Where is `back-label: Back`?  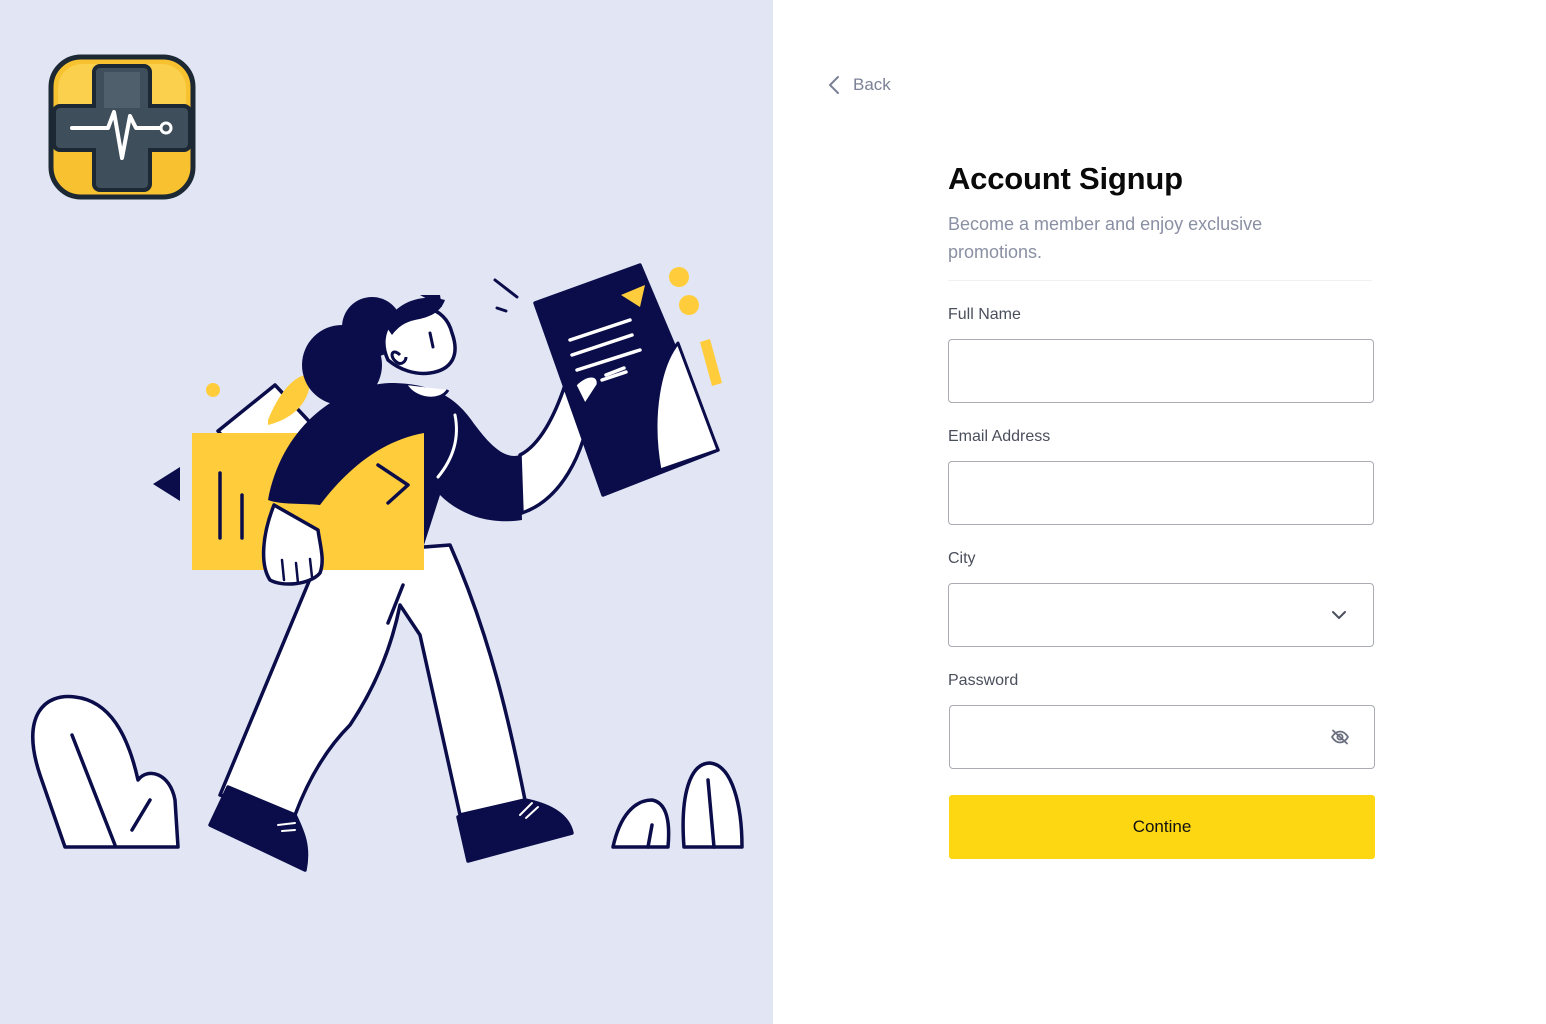 back-label: Back is located at coordinates (872, 84).